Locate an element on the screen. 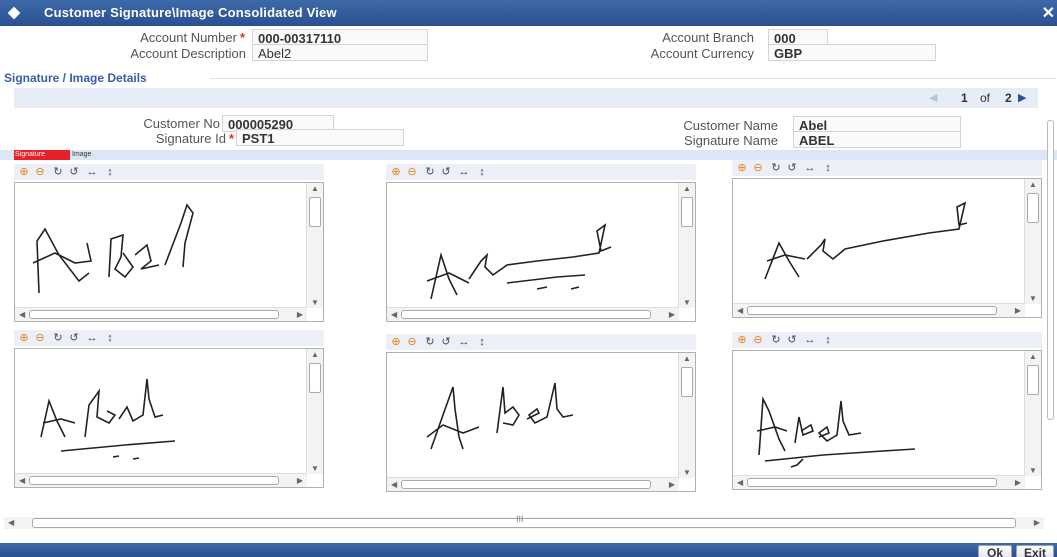 This screenshot has height=557, width=1057. section-divider is located at coordinates (633, 78).